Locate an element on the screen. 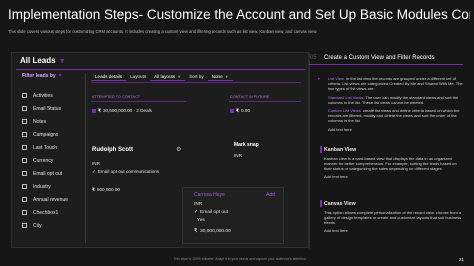  deal-email-opt-out: ✓ Email opt out is located at coordinates (211, 212).